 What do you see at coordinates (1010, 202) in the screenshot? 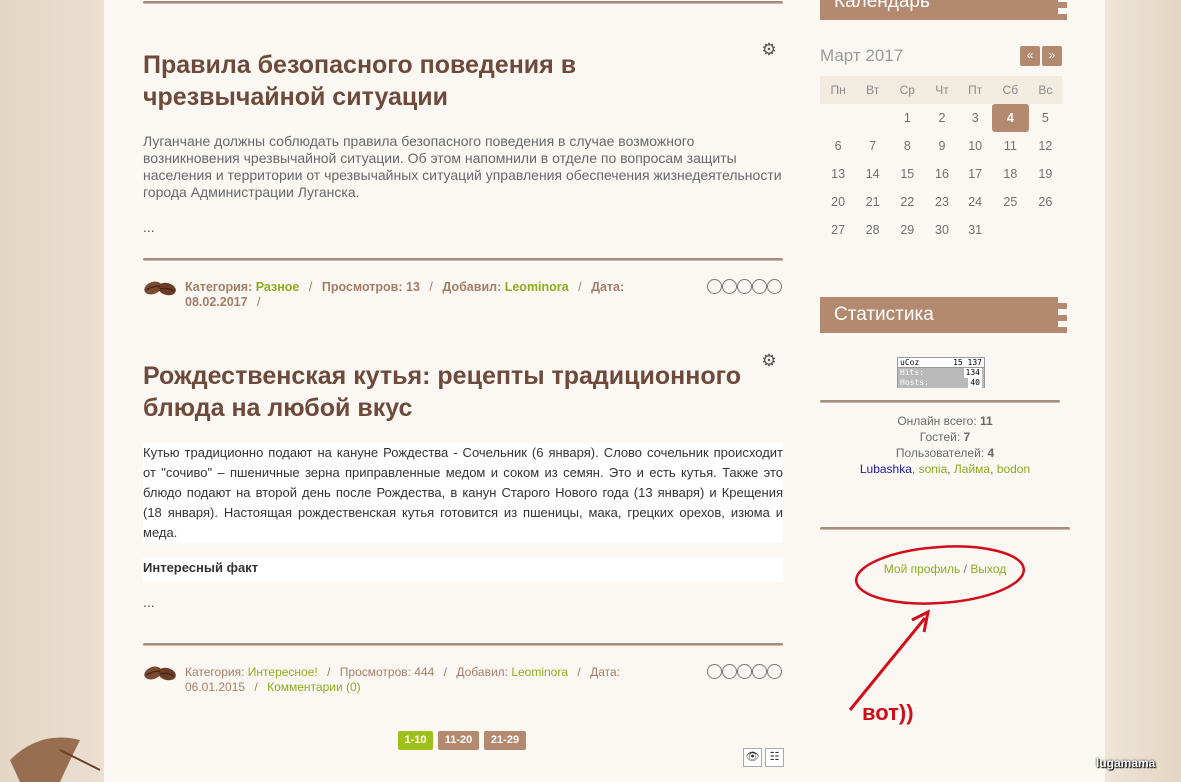
I see `calendar-day: 25` at bounding box center [1010, 202].